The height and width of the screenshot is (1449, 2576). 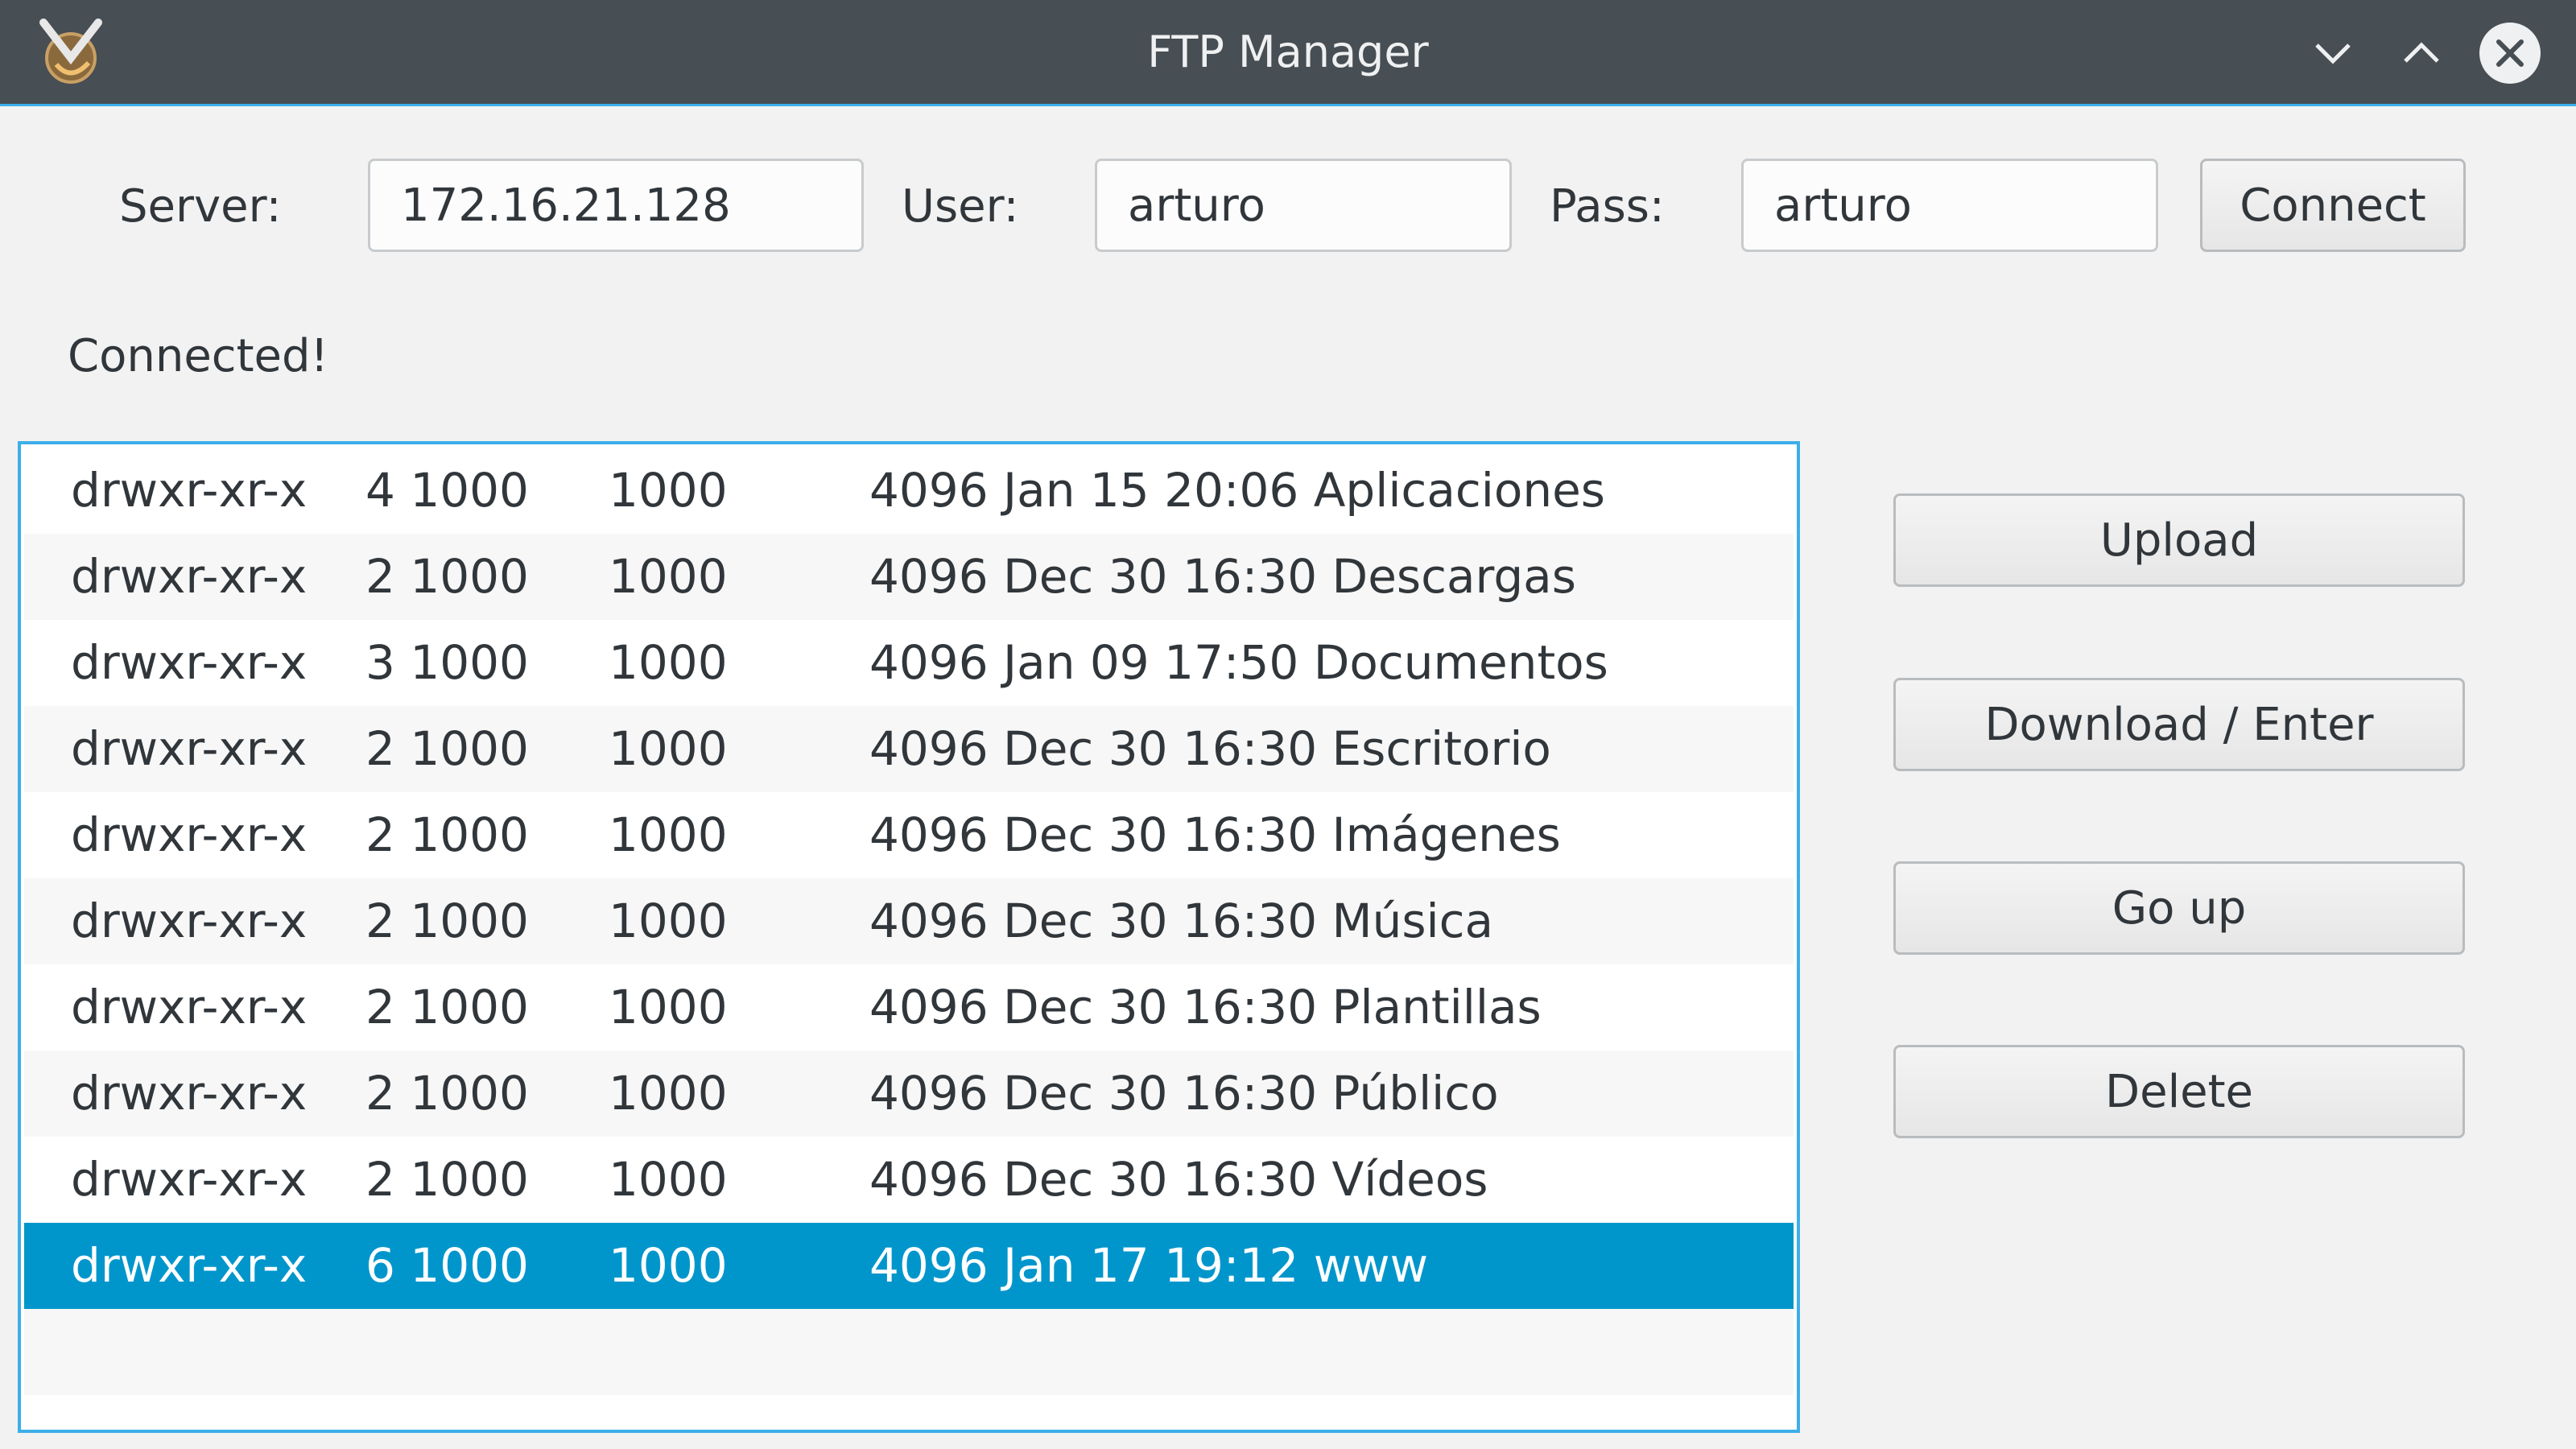 I want to click on connect-button: Connect, so click(x=2333, y=205).